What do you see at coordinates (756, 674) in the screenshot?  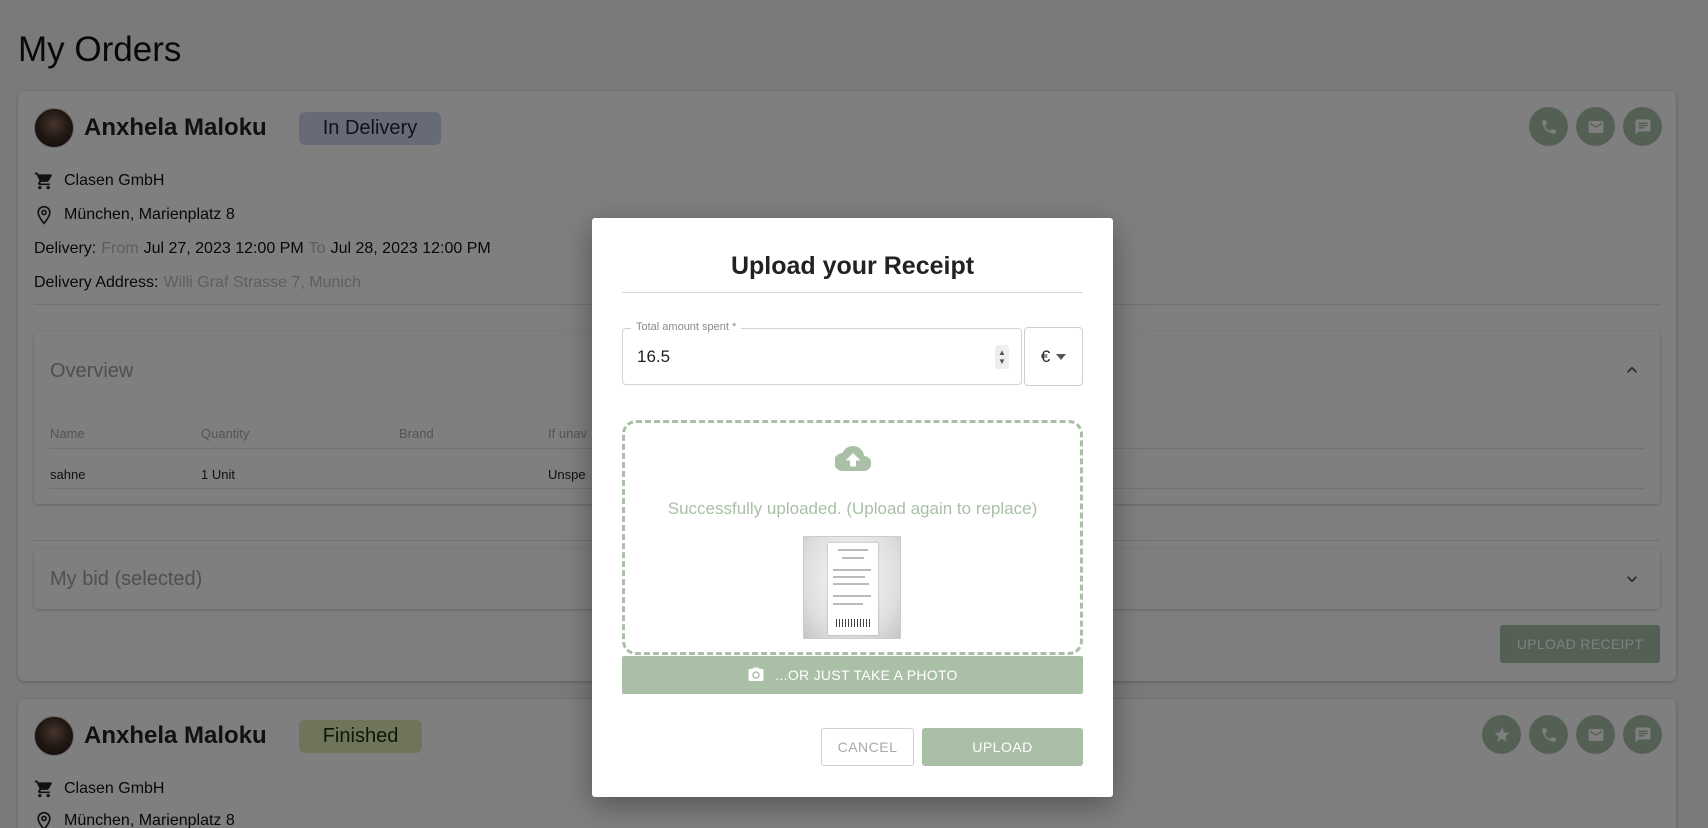 I see `camera-icon` at bounding box center [756, 674].